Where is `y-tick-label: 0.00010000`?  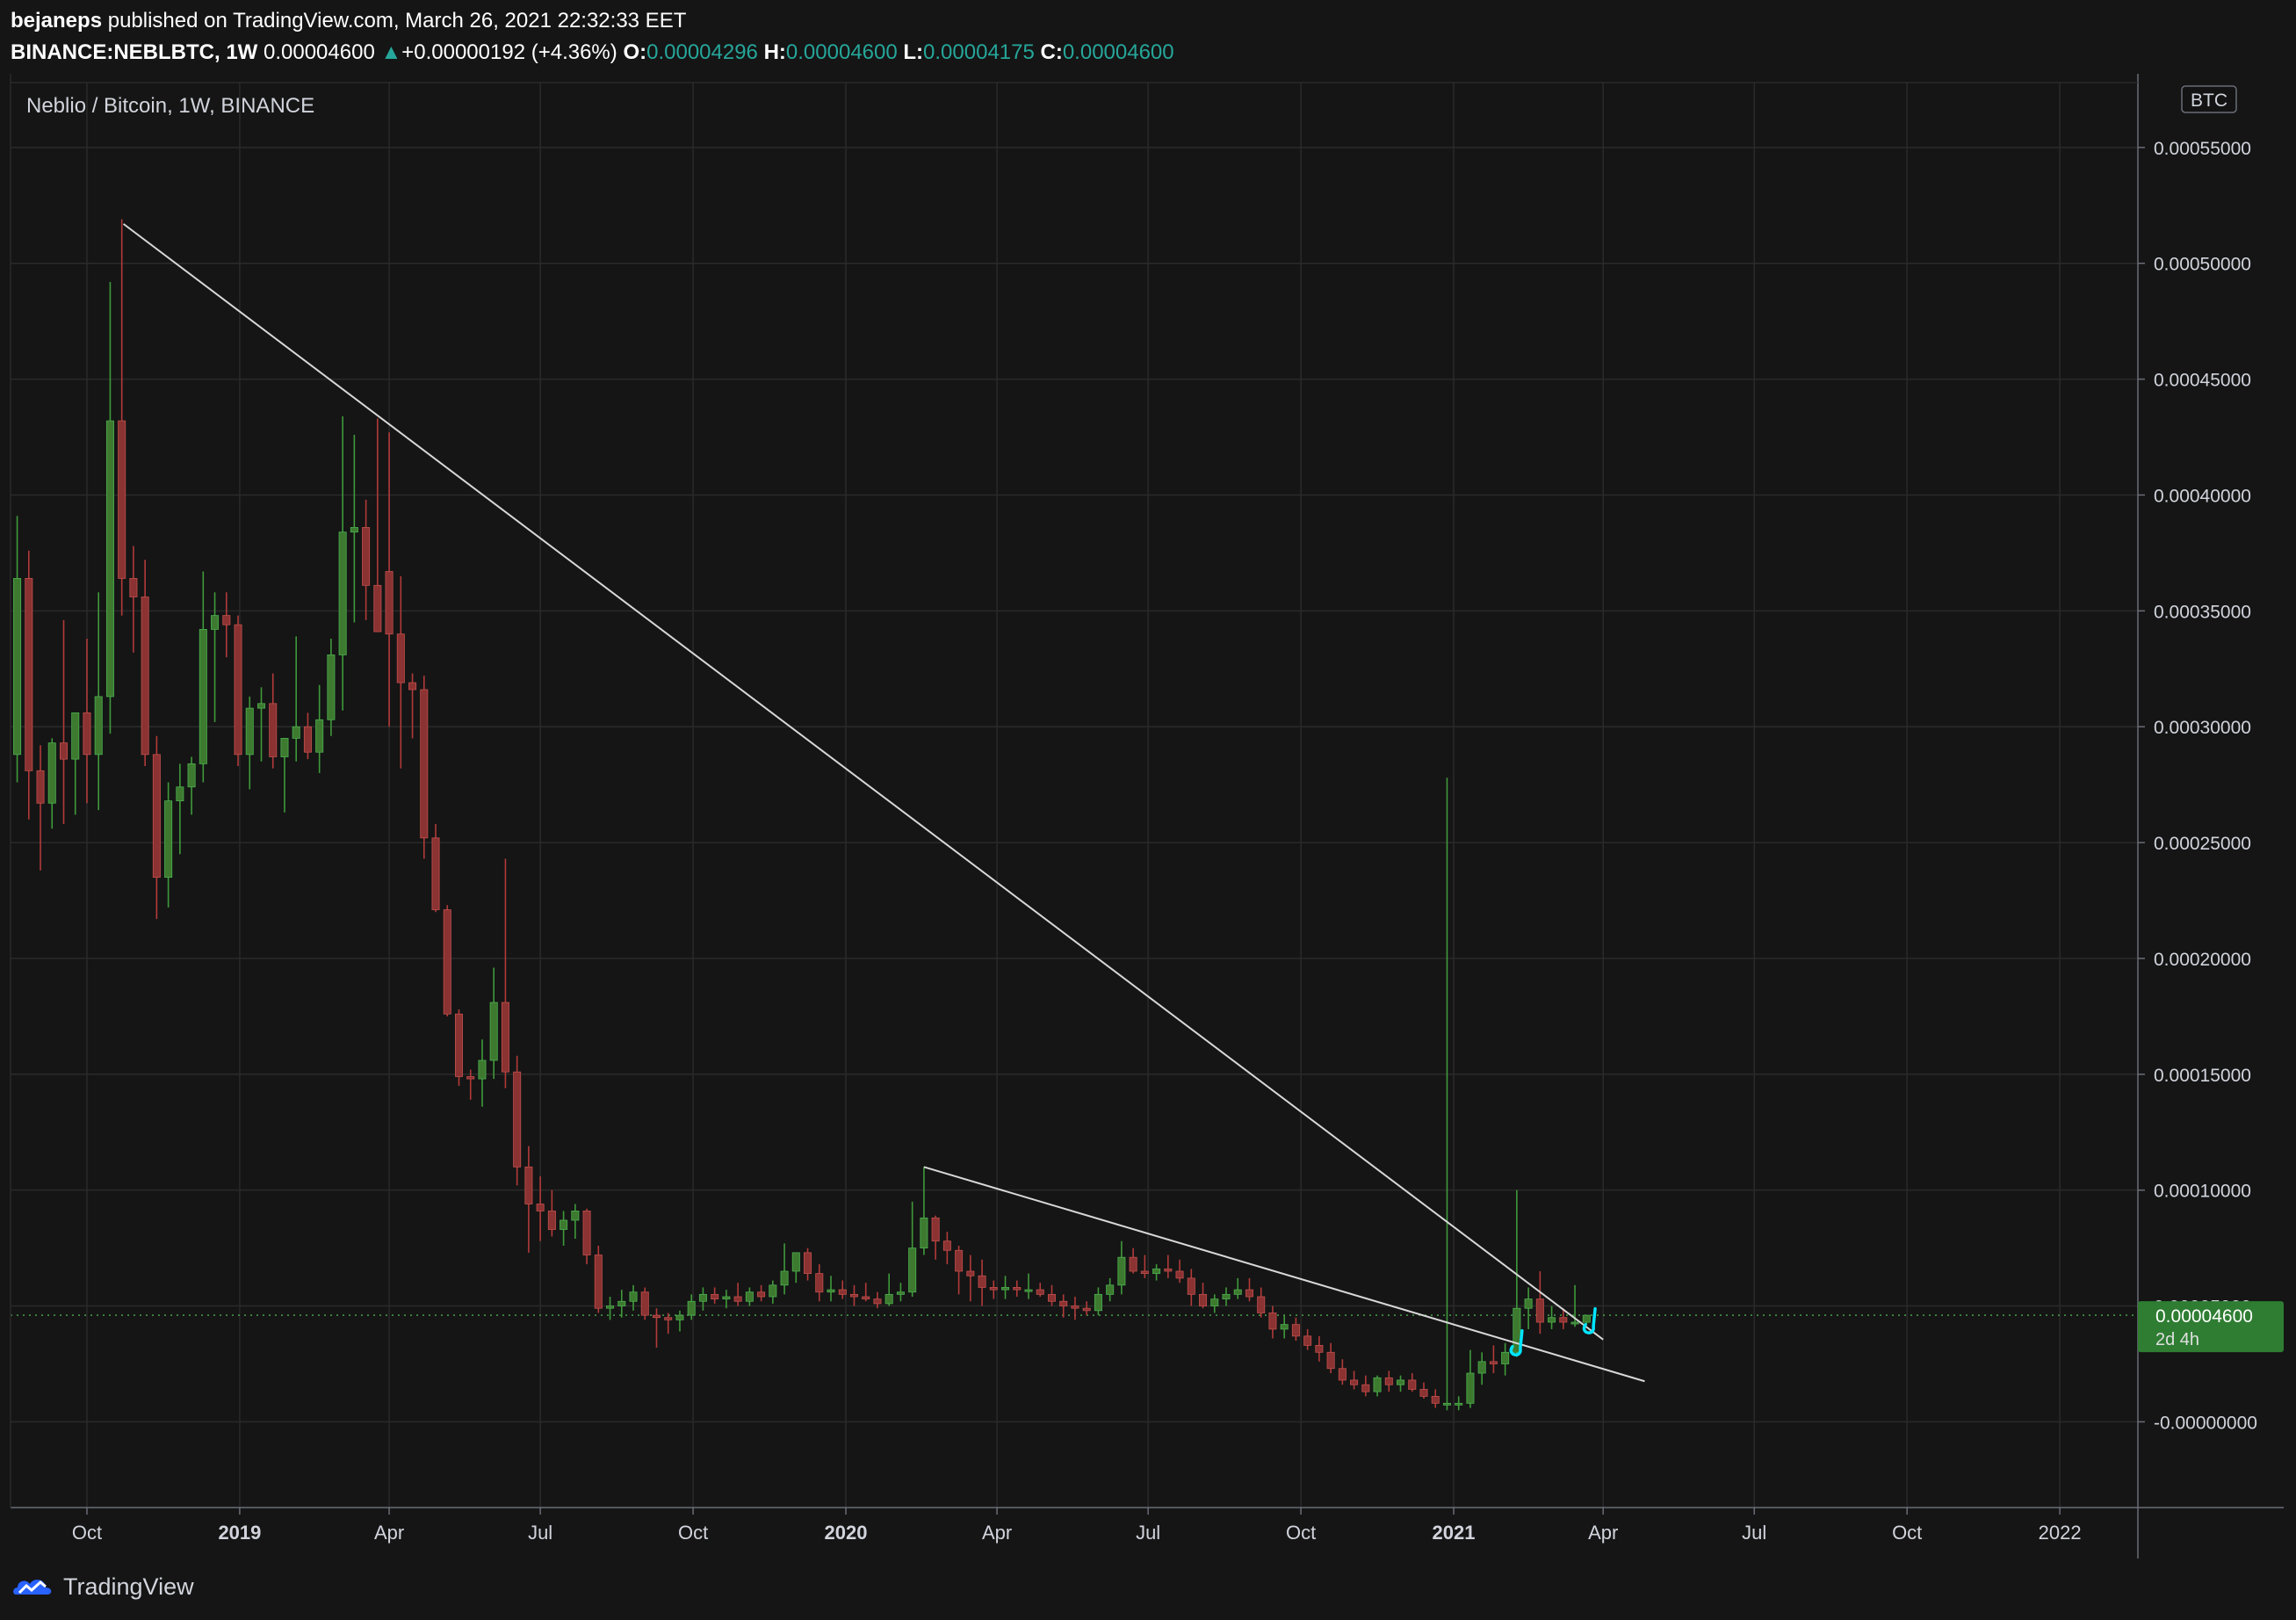 y-tick-label: 0.00010000 is located at coordinates (2202, 1192).